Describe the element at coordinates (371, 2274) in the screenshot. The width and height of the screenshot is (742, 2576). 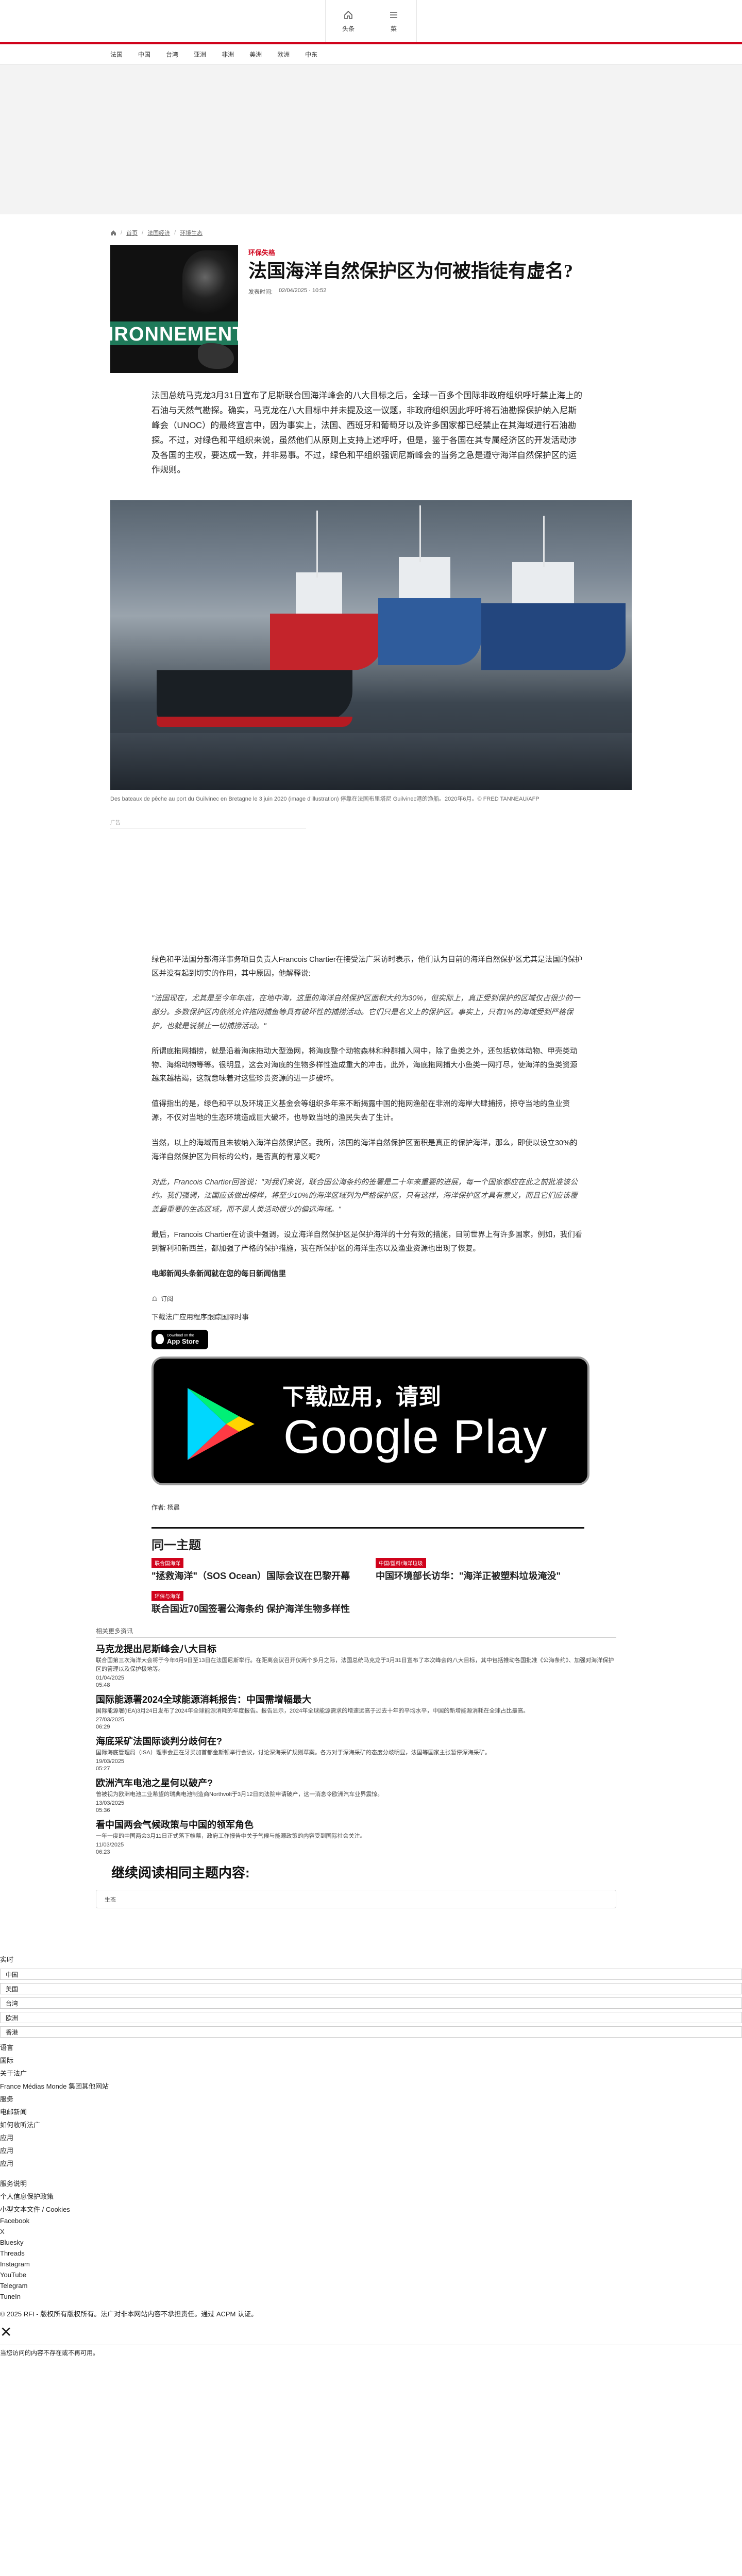
I see `youtube-link: YouTube` at that location.